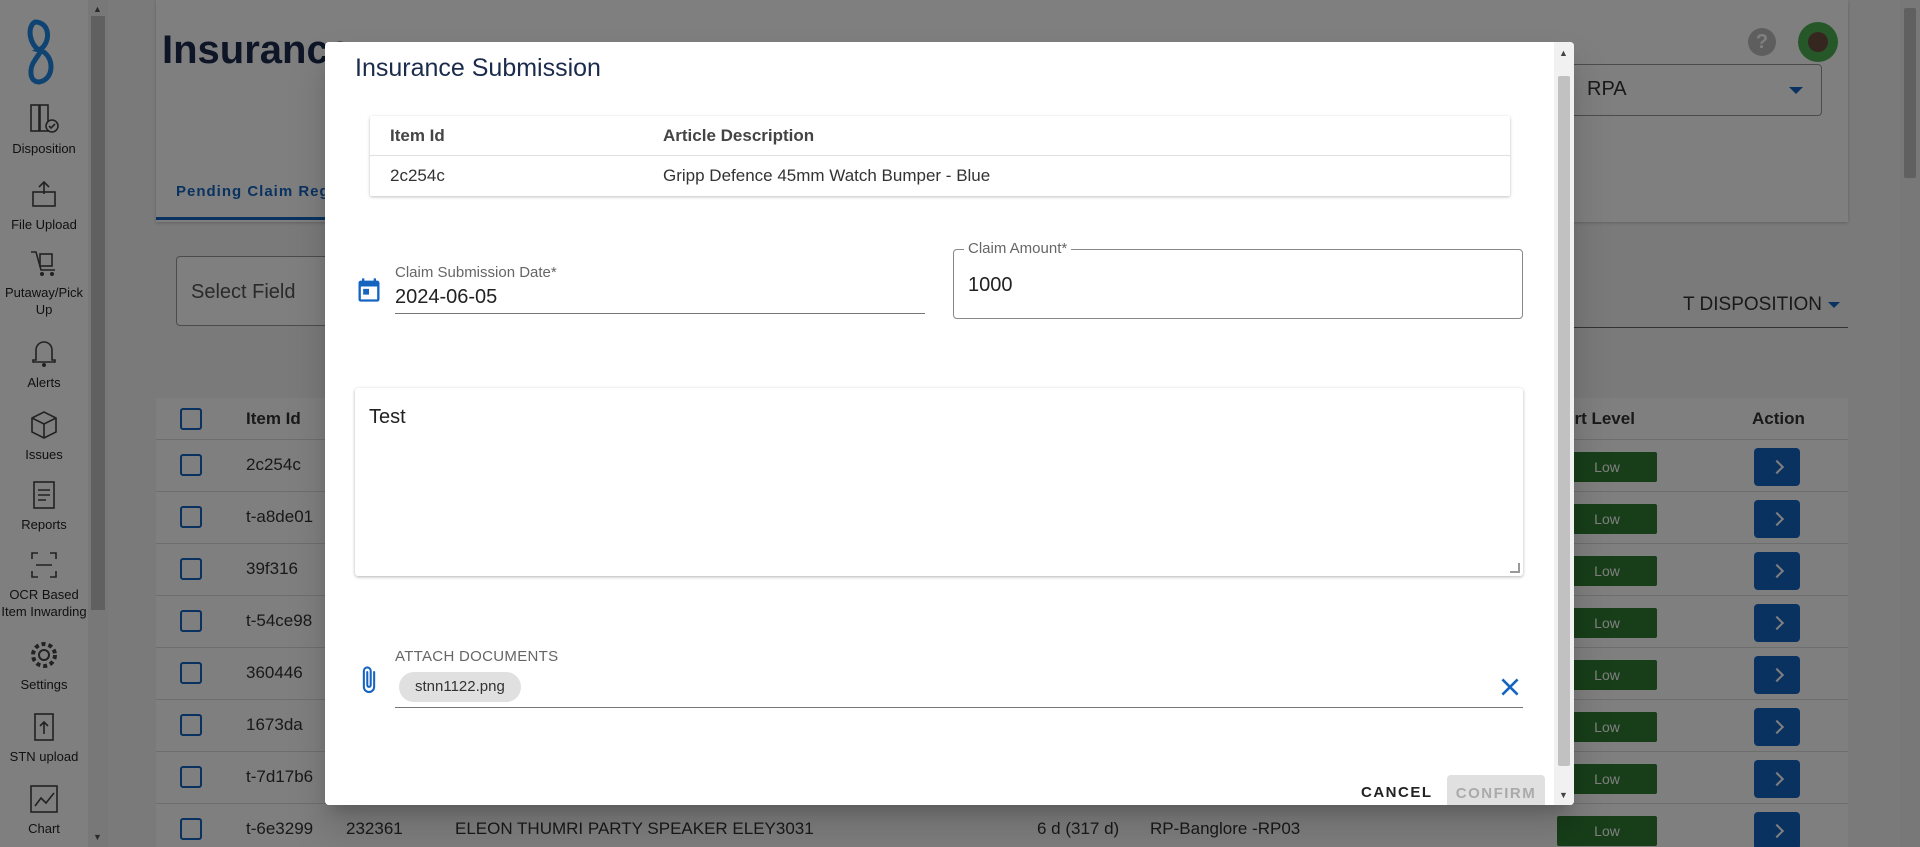 The height and width of the screenshot is (847, 1920). Describe the element at coordinates (1496, 790) in the screenshot. I see `confirm-button: CONFIRM` at that location.